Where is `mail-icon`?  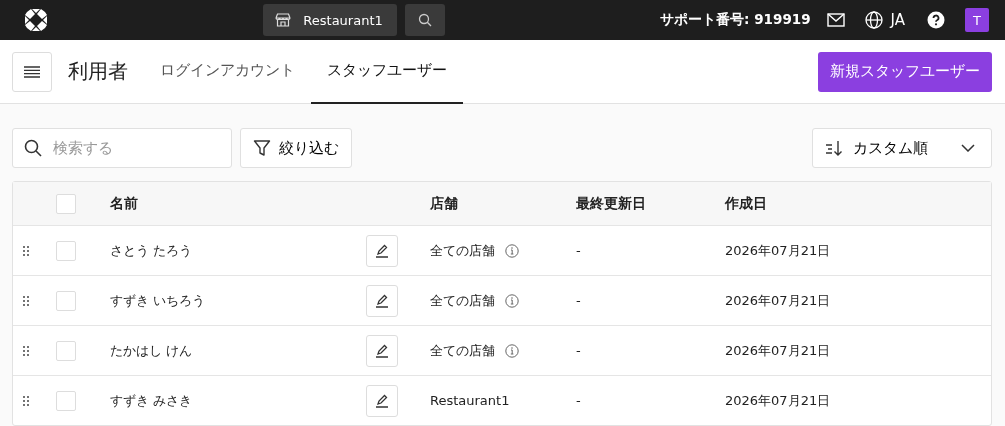
mail-icon is located at coordinates (835, 20).